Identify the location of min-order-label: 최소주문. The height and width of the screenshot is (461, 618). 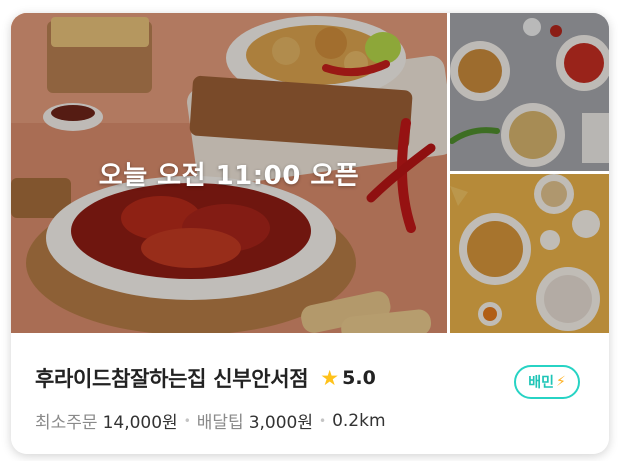
(66, 423).